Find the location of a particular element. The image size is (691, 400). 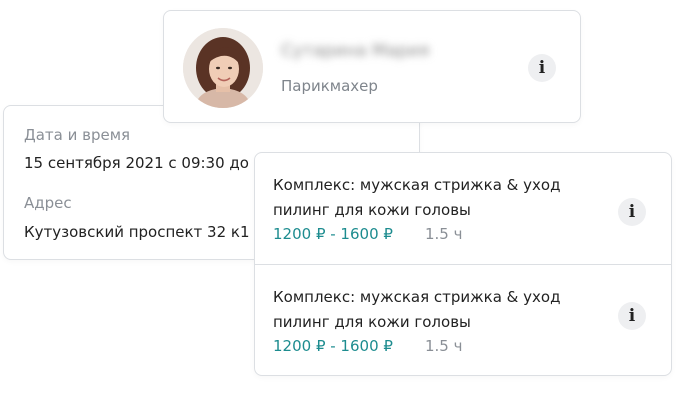

datetime-value: 15 сентября 2021 с 09:30 до is located at coordinates (136, 163).